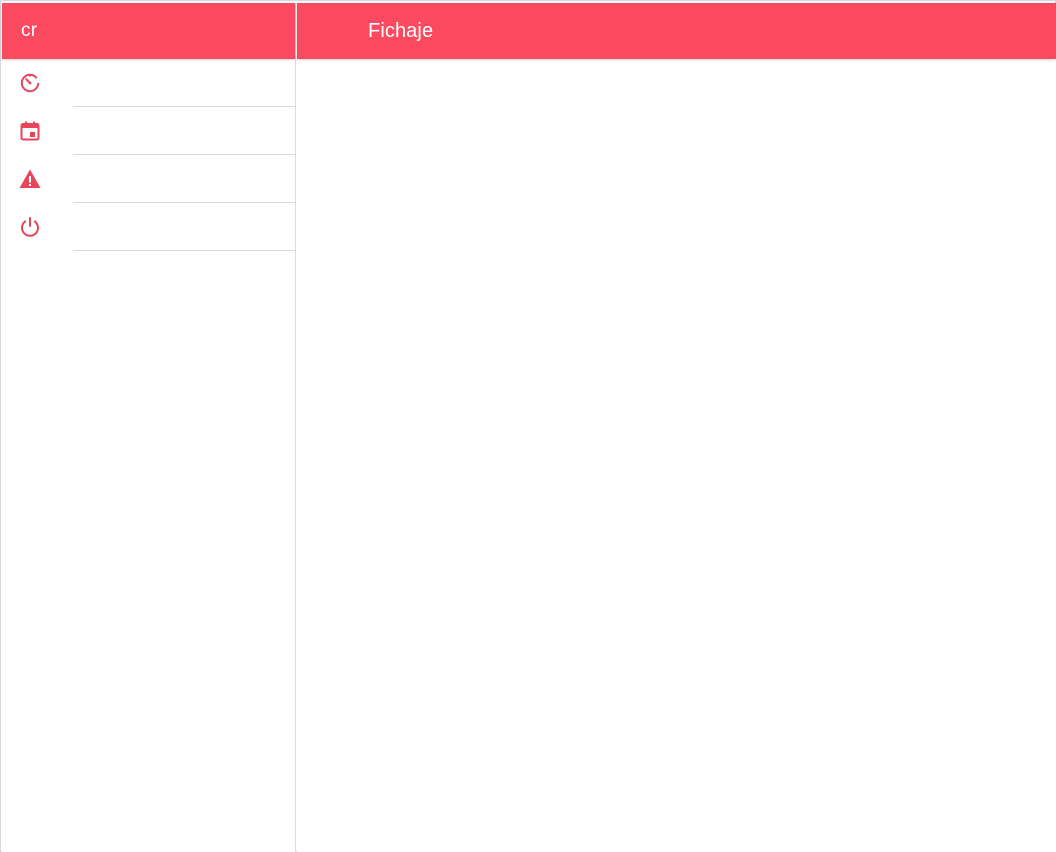  Describe the element at coordinates (29, 30) in the screenshot. I see `side-menu-title: cr` at that location.